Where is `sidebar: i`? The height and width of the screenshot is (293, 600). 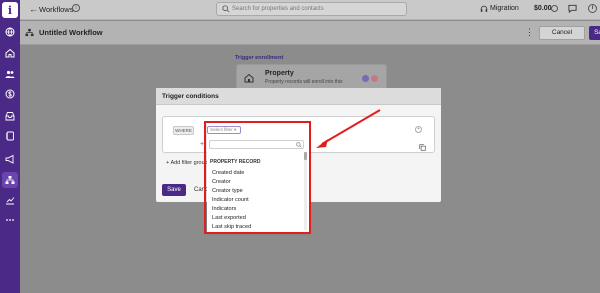 sidebar: i is located at coordinates (10, 146).